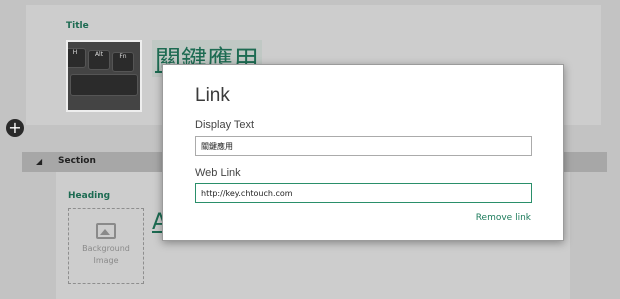 This screenshot has width=620, height=299. Describe the element at coordinates (123, 62) in the screenshot. I see `key-fn: Fn` at that location.